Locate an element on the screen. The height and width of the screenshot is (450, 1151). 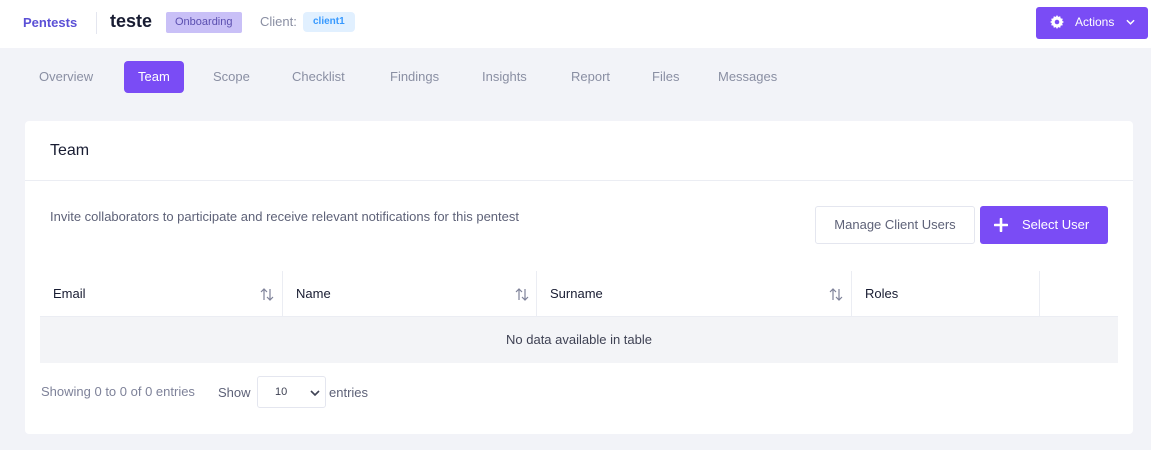
tab-findings: Findings is located at coordinates (414, 77).